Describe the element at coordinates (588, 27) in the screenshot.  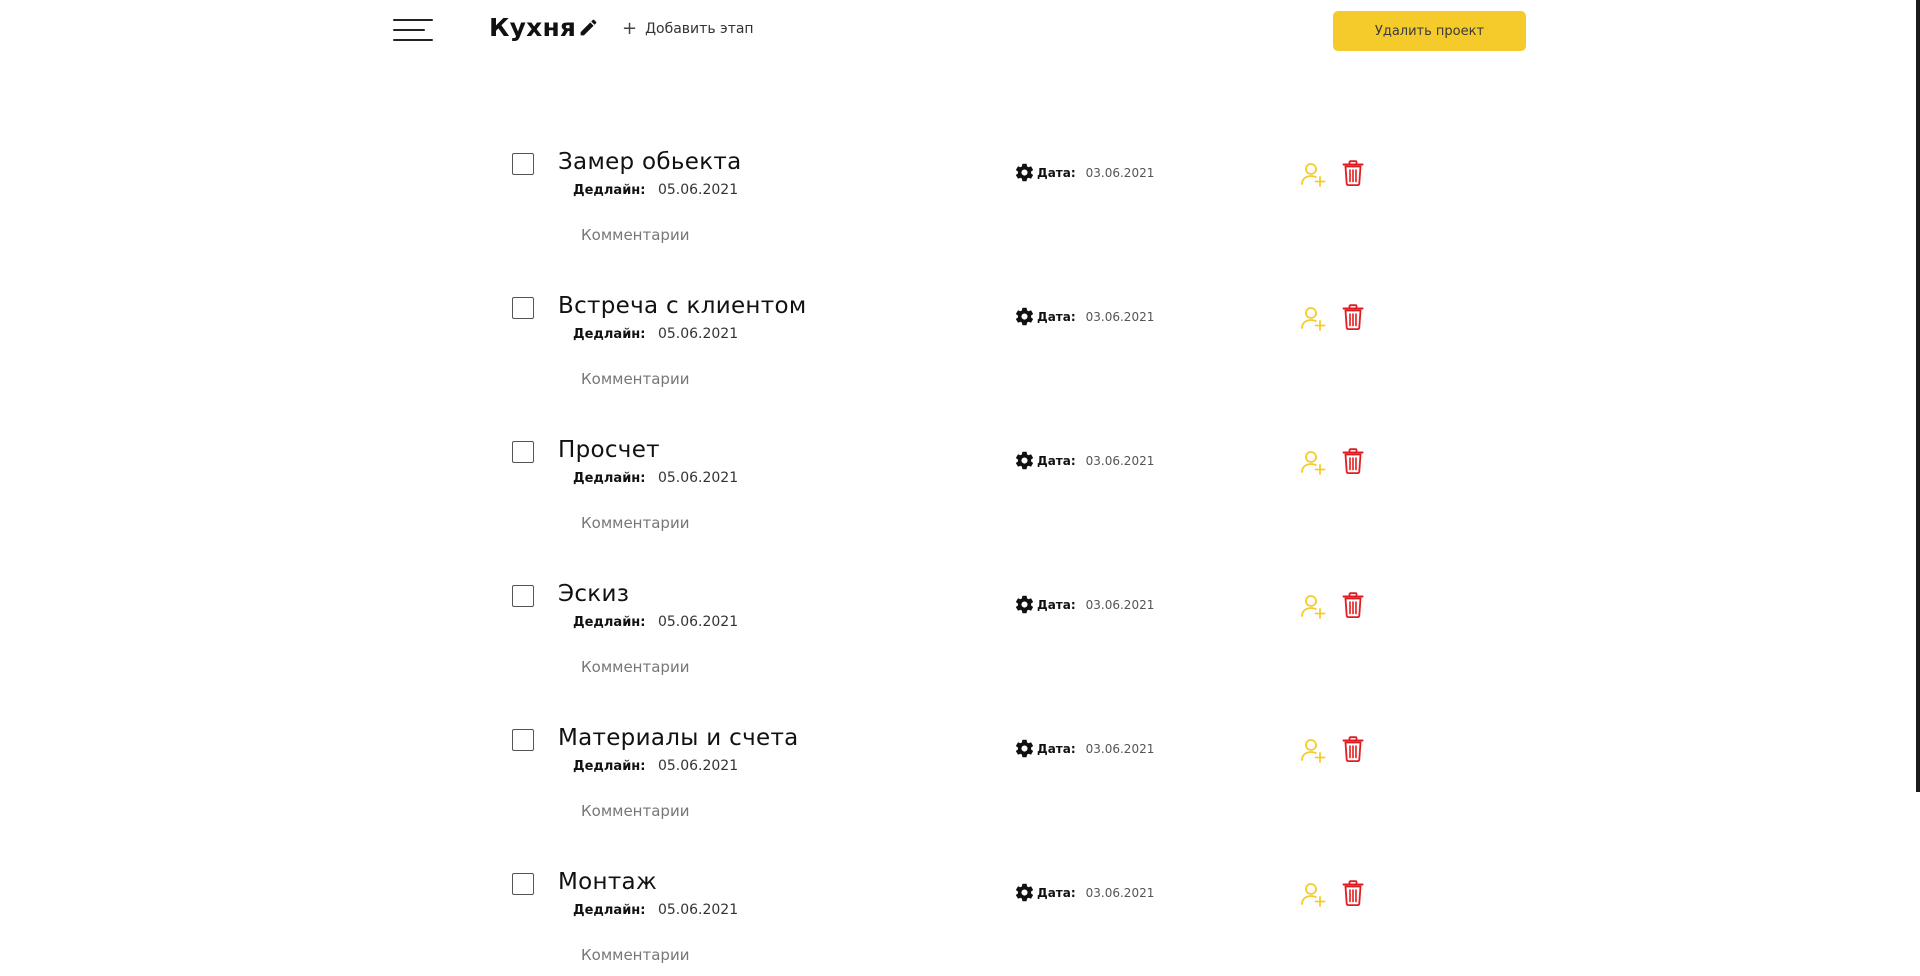
I see `pencil-icon` at that location.